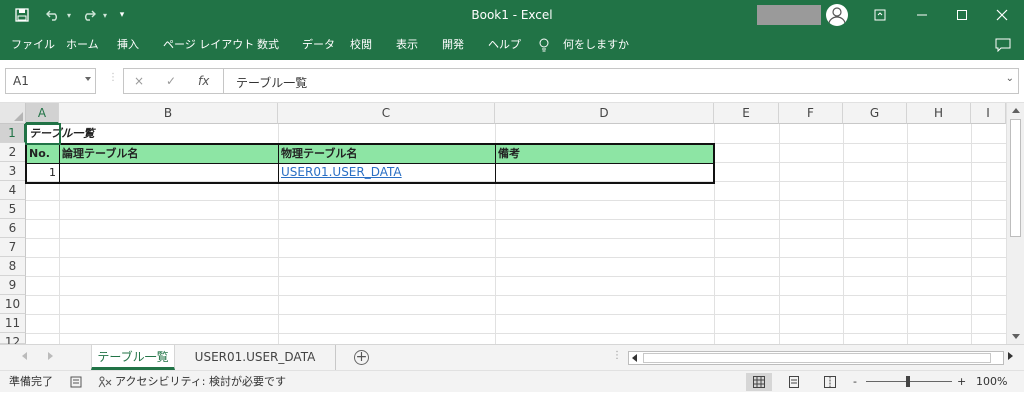 This screenshot has width=1024, height=393. What do you see at coordinates (13, 323) in the screenshot?
I see `row-header-11: 11` at bounding box center [13, 323].